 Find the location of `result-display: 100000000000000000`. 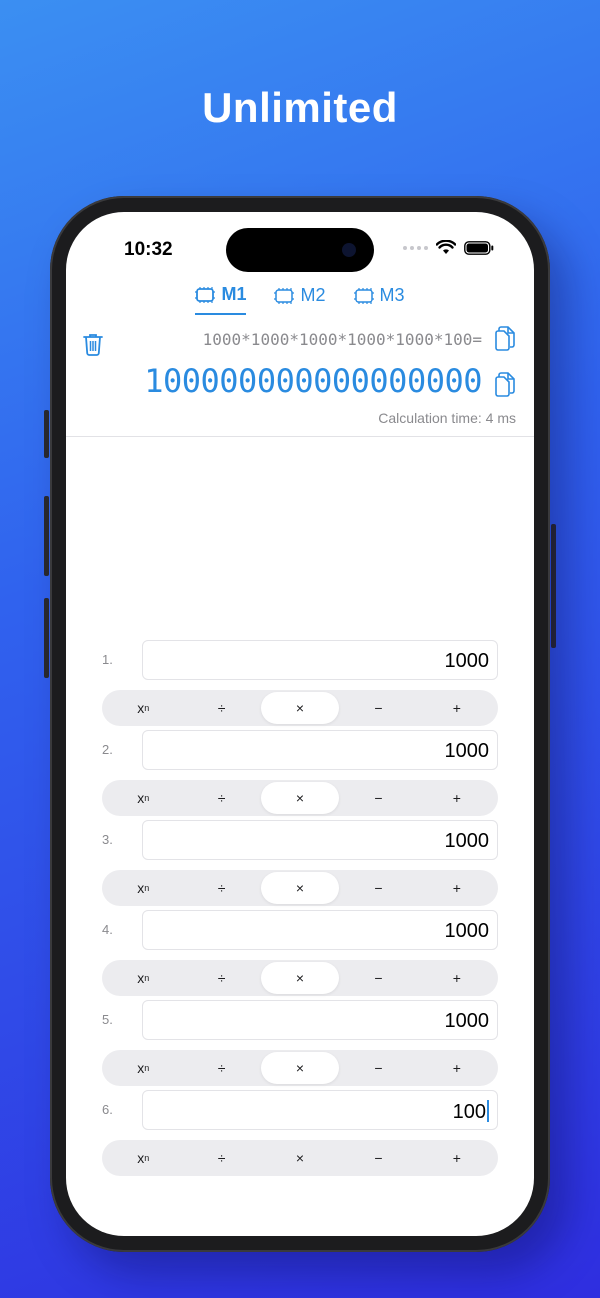

result-display: 100000000000000000 is located at coordinates (313, 381).